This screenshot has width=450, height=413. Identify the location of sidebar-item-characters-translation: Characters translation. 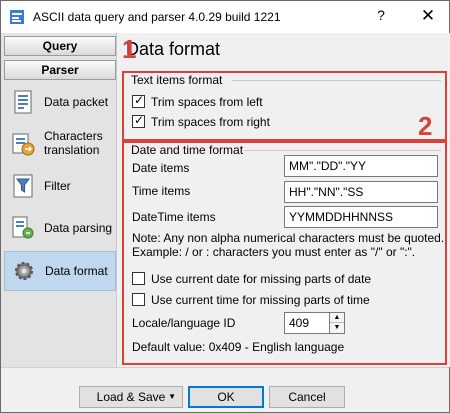
(60, 145).